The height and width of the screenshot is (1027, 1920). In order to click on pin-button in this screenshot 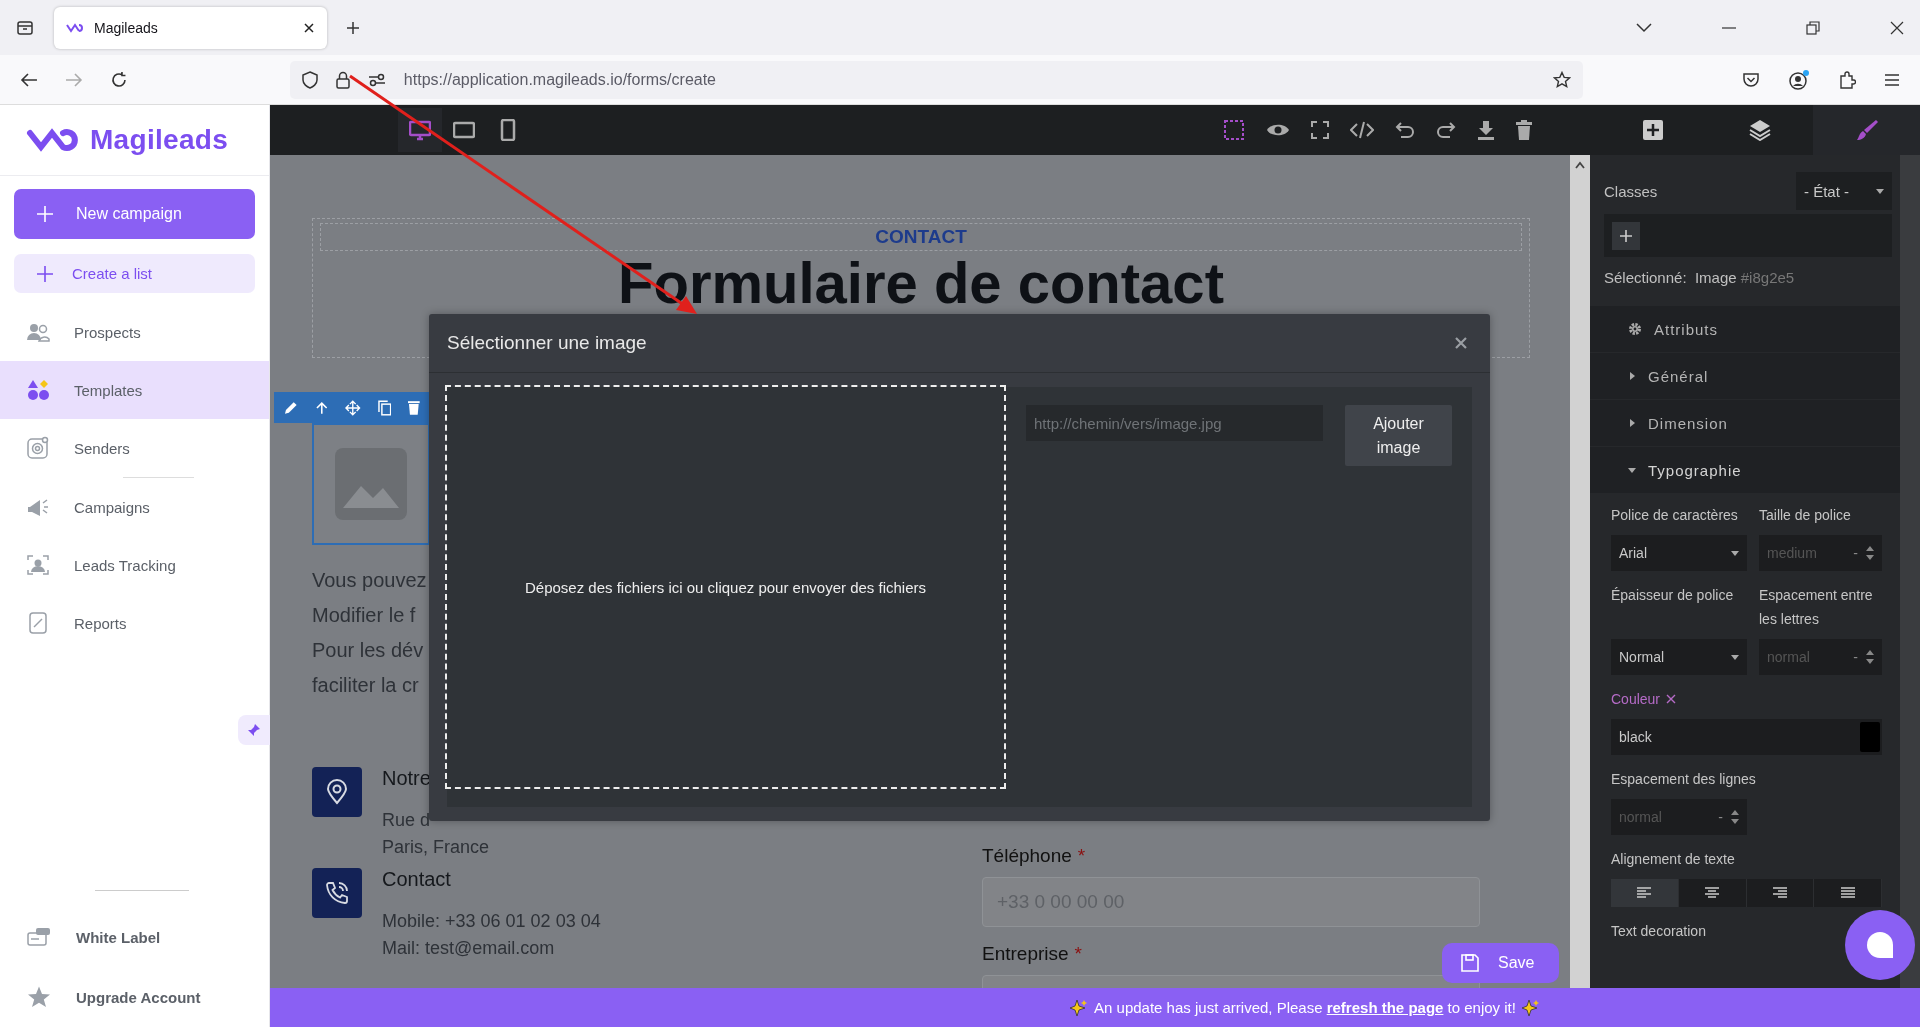, I will do `click(254, 730)`.